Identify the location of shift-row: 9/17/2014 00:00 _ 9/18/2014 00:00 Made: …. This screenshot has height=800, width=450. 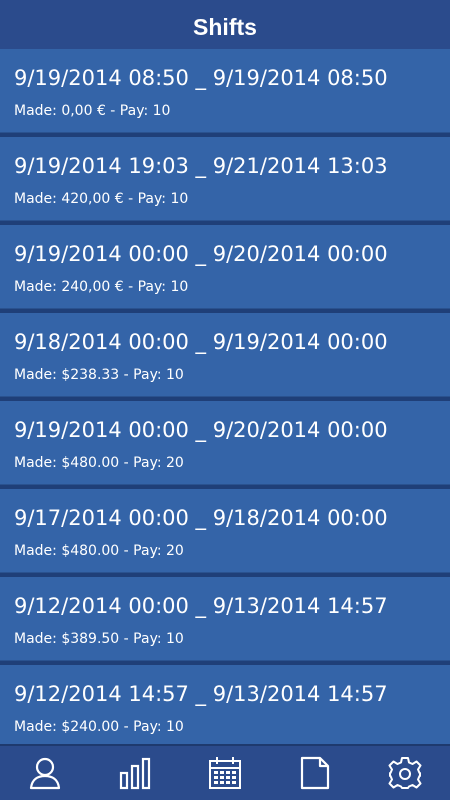
(225, 531).